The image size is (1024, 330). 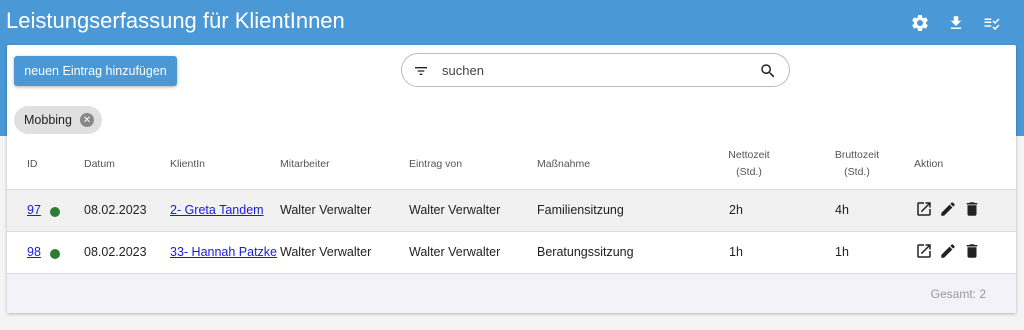 I want to click on filter-chip: Mobbing ✕, so click(x=58, y=120).